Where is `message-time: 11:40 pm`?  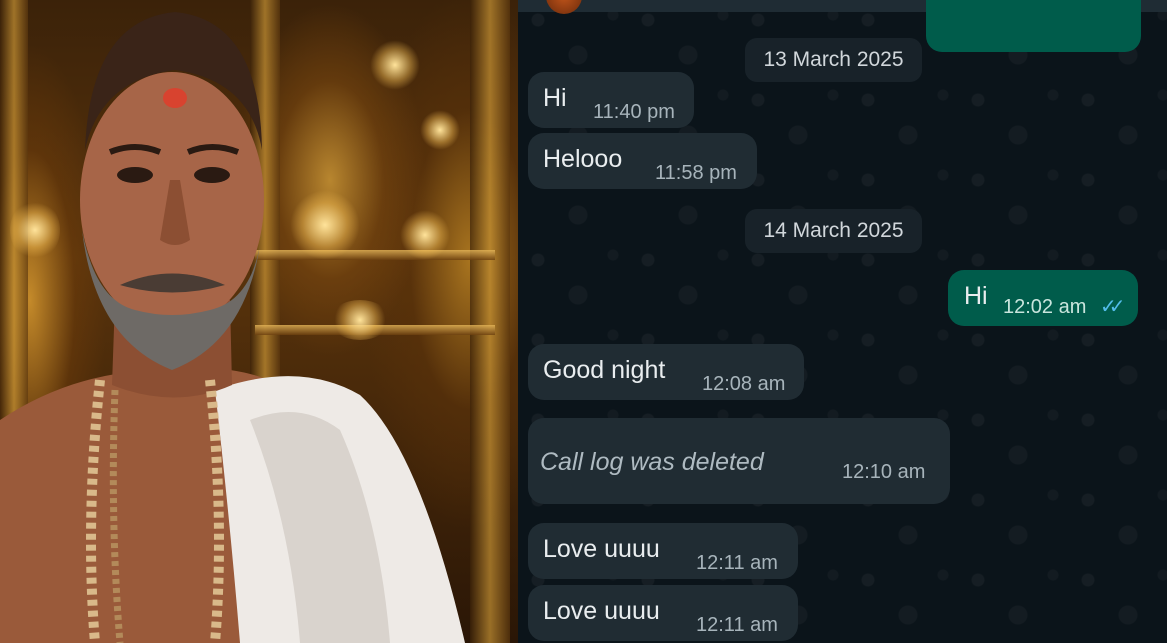 message-time: 11:40 pm is located at coordinates (634, 112).